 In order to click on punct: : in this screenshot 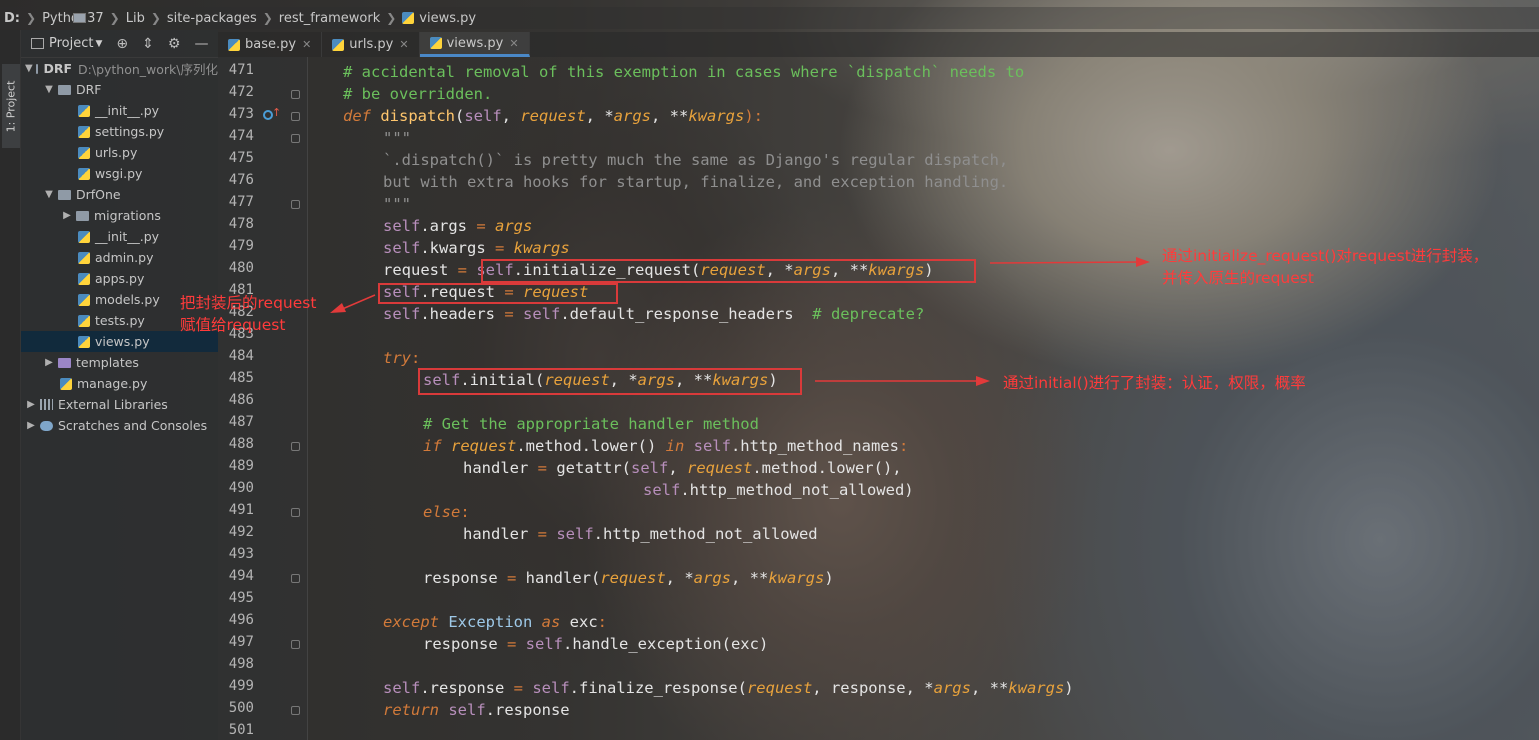, I will do `click(416, 358)`.